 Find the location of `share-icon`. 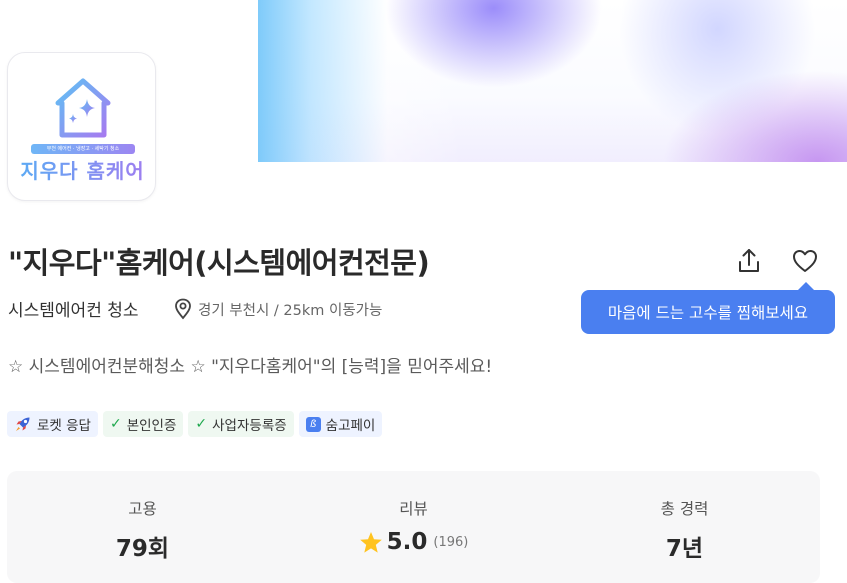

share-icon is located at coordinates (749, 260).